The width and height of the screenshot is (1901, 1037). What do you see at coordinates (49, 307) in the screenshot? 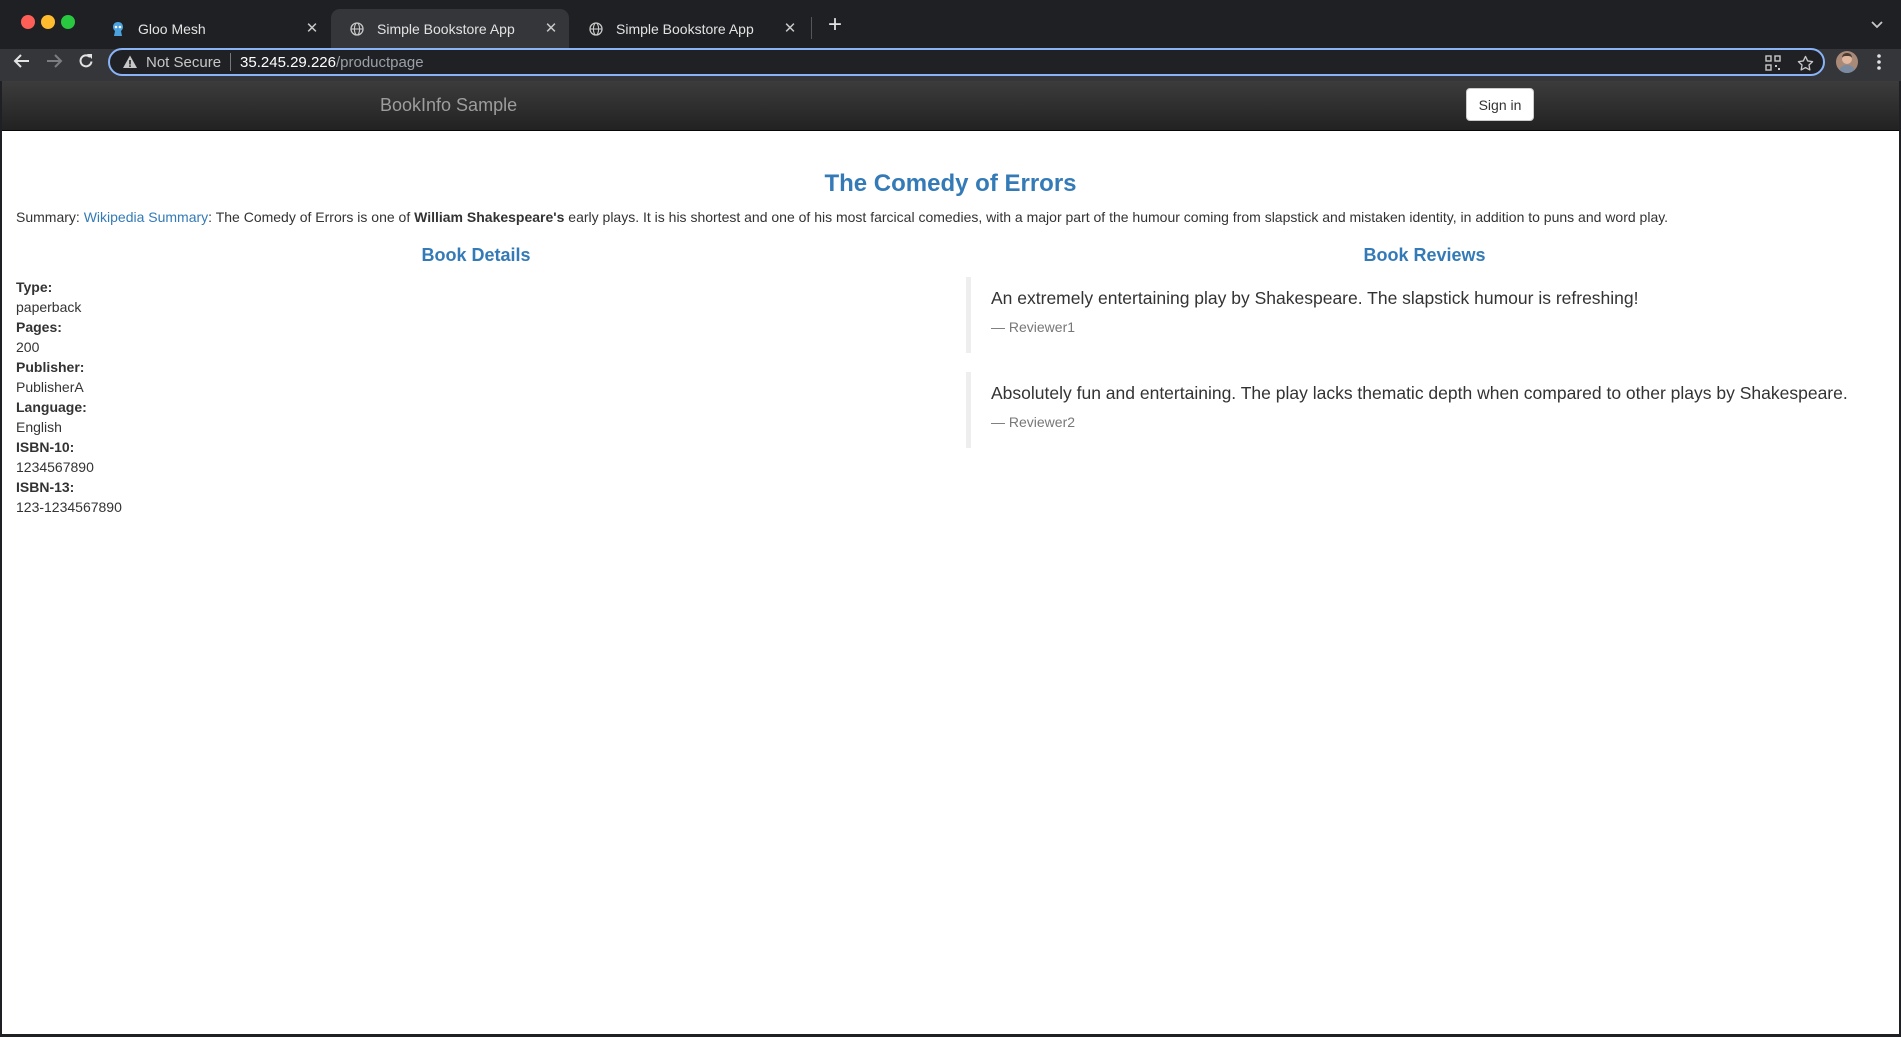
I see `detail-value-type: paperback` at bounding box center [49, 307].